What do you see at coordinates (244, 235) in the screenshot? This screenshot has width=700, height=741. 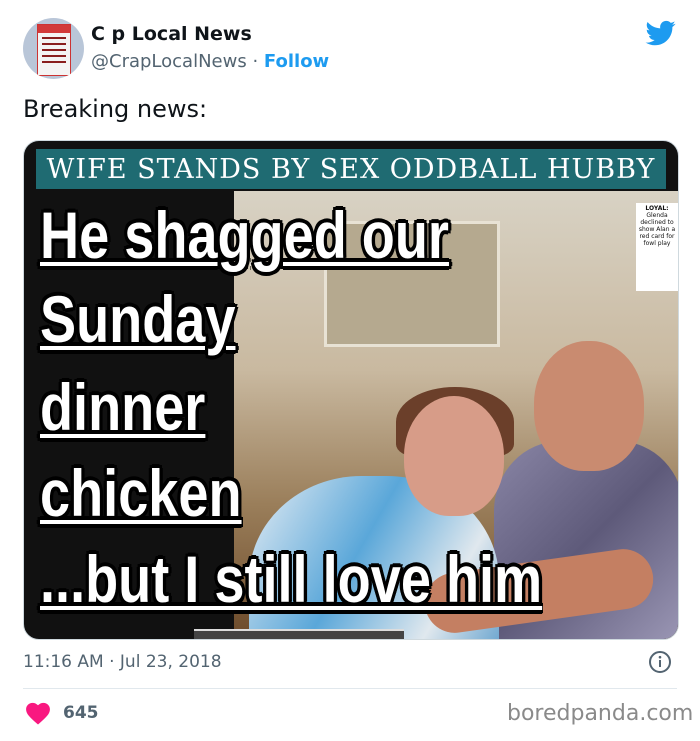 I see `headline-line-1: He shagged our` at bounding box center [244, 235].